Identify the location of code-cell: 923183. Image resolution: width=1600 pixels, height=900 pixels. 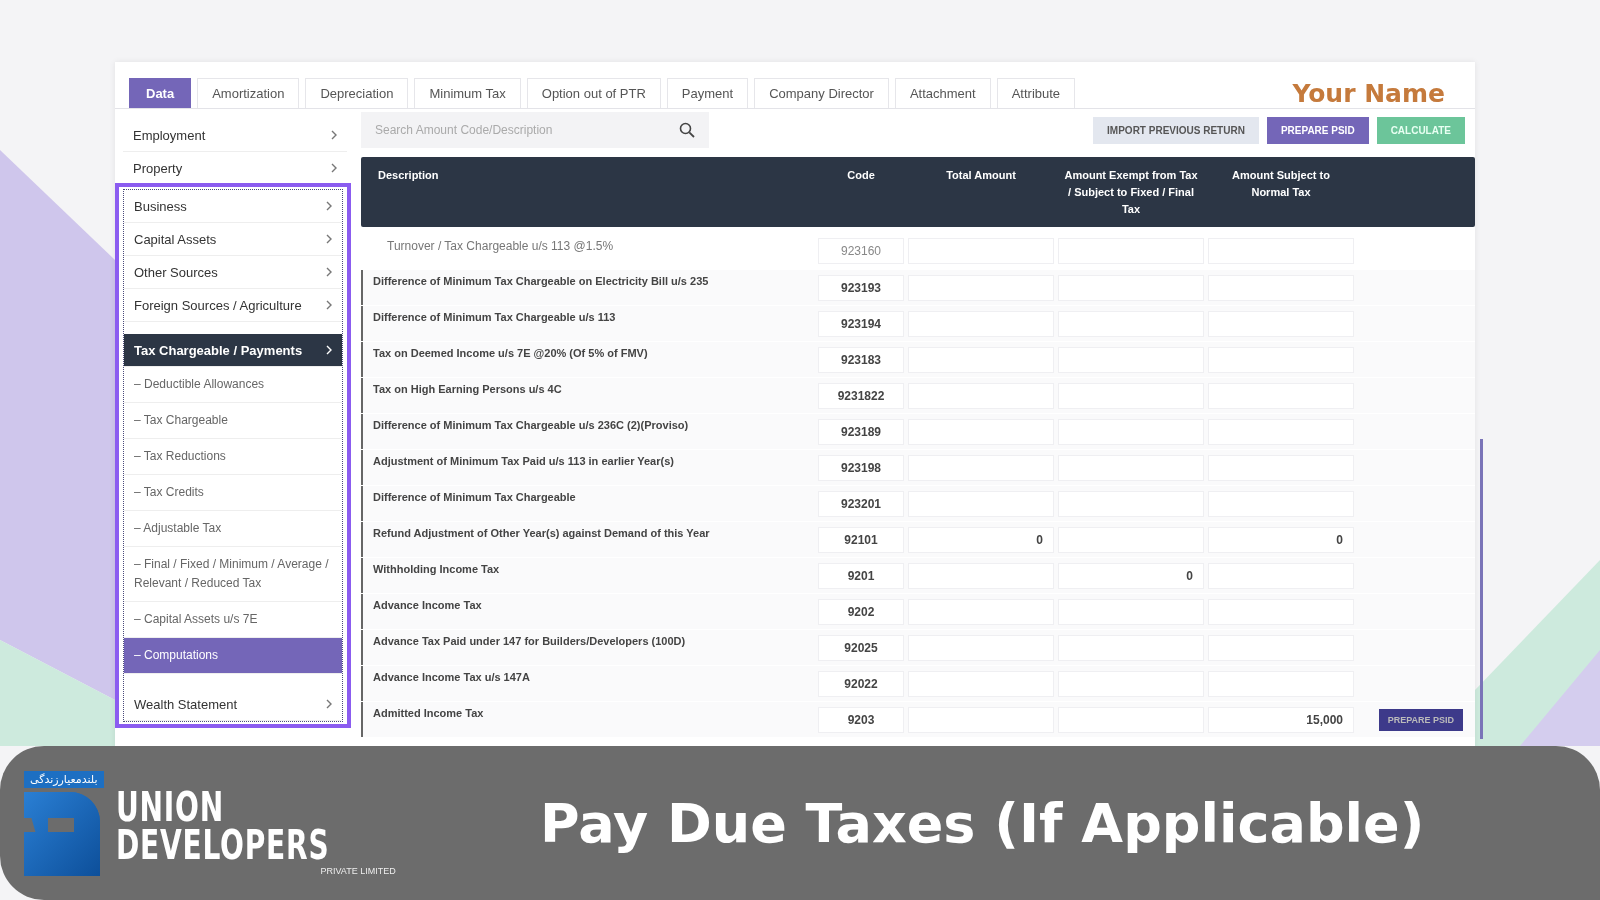
(861, 359).